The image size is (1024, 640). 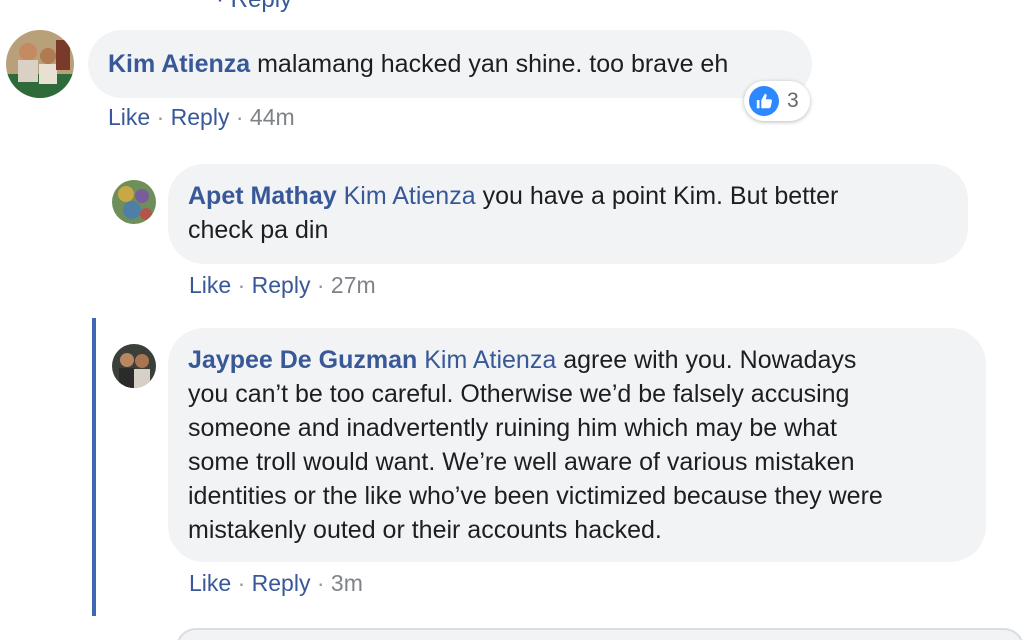 What do you see at coordinates (764, 101) in the screenshot?
I see `thumbs-up-icon` at bounding box center [764, 101].